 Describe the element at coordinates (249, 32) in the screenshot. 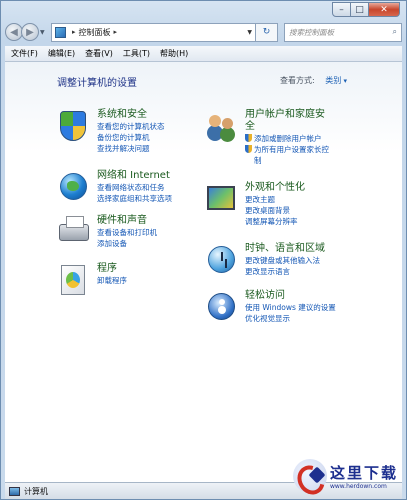

I see `address-dropdown-icon: ▼` at that location.